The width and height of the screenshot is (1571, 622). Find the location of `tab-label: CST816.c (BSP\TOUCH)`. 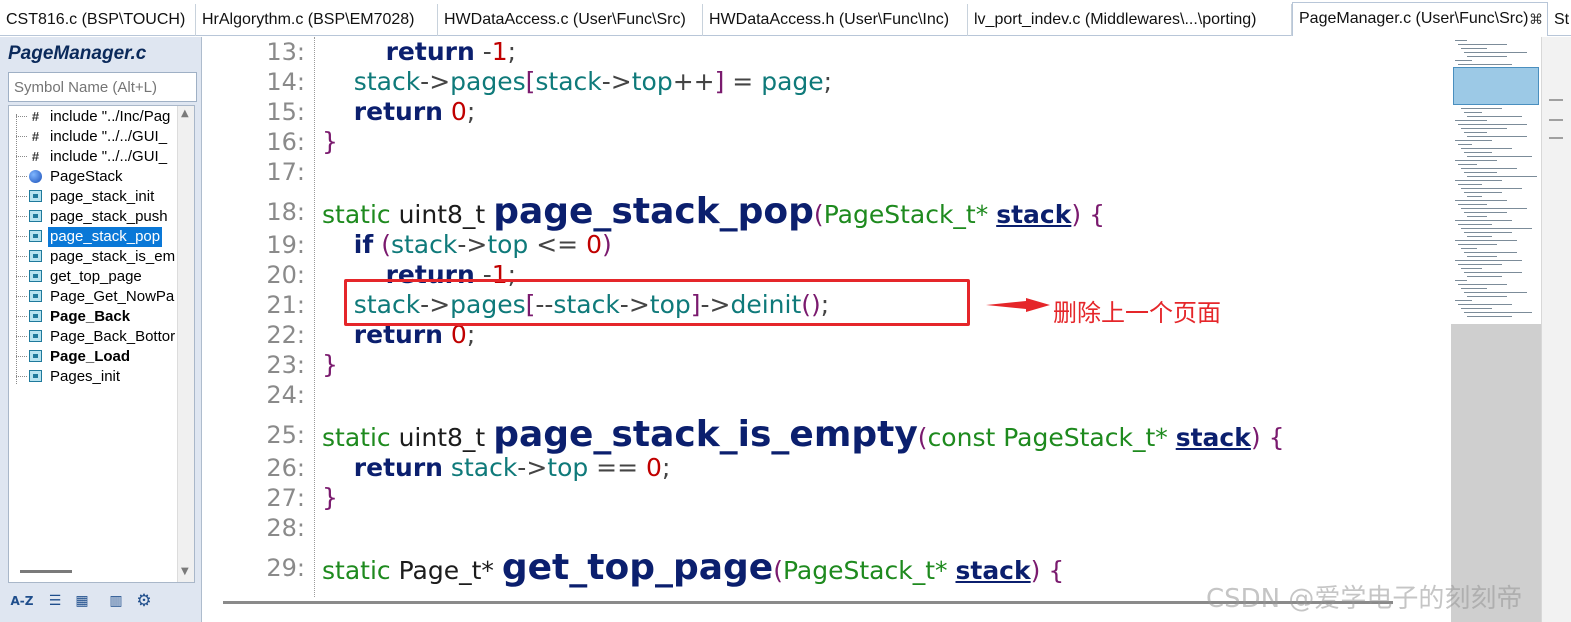

tab-label: CST816.c (BSP\TOUCH) is located at coordinates (96, 19).